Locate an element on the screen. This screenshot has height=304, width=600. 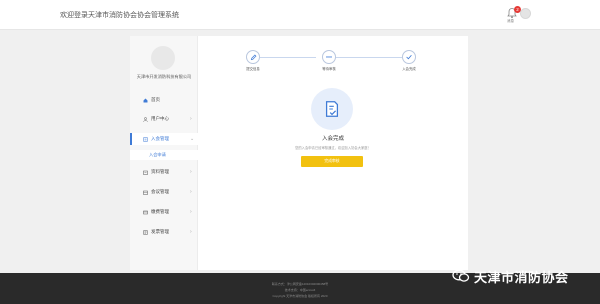
sidebar-subitem-label: 入会申请 is located at coordinates (157, 154).